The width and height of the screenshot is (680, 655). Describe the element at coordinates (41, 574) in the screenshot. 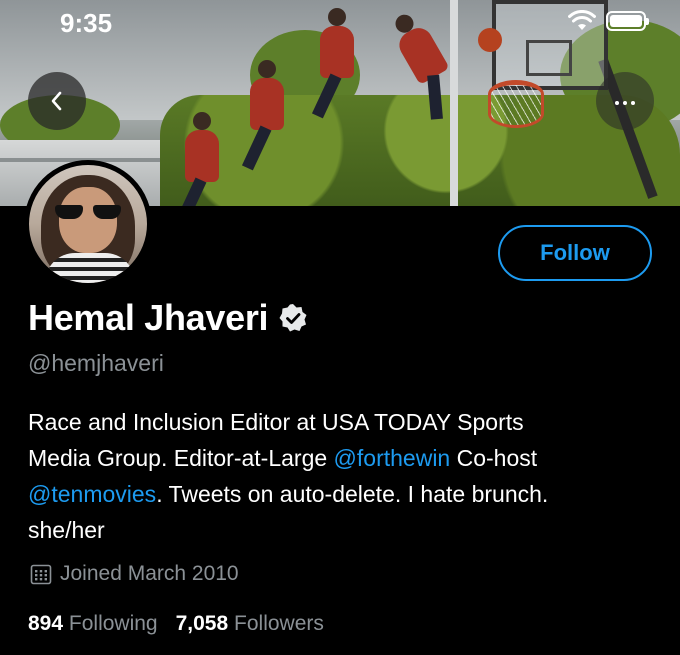

I see `calendar-icon` at that location.